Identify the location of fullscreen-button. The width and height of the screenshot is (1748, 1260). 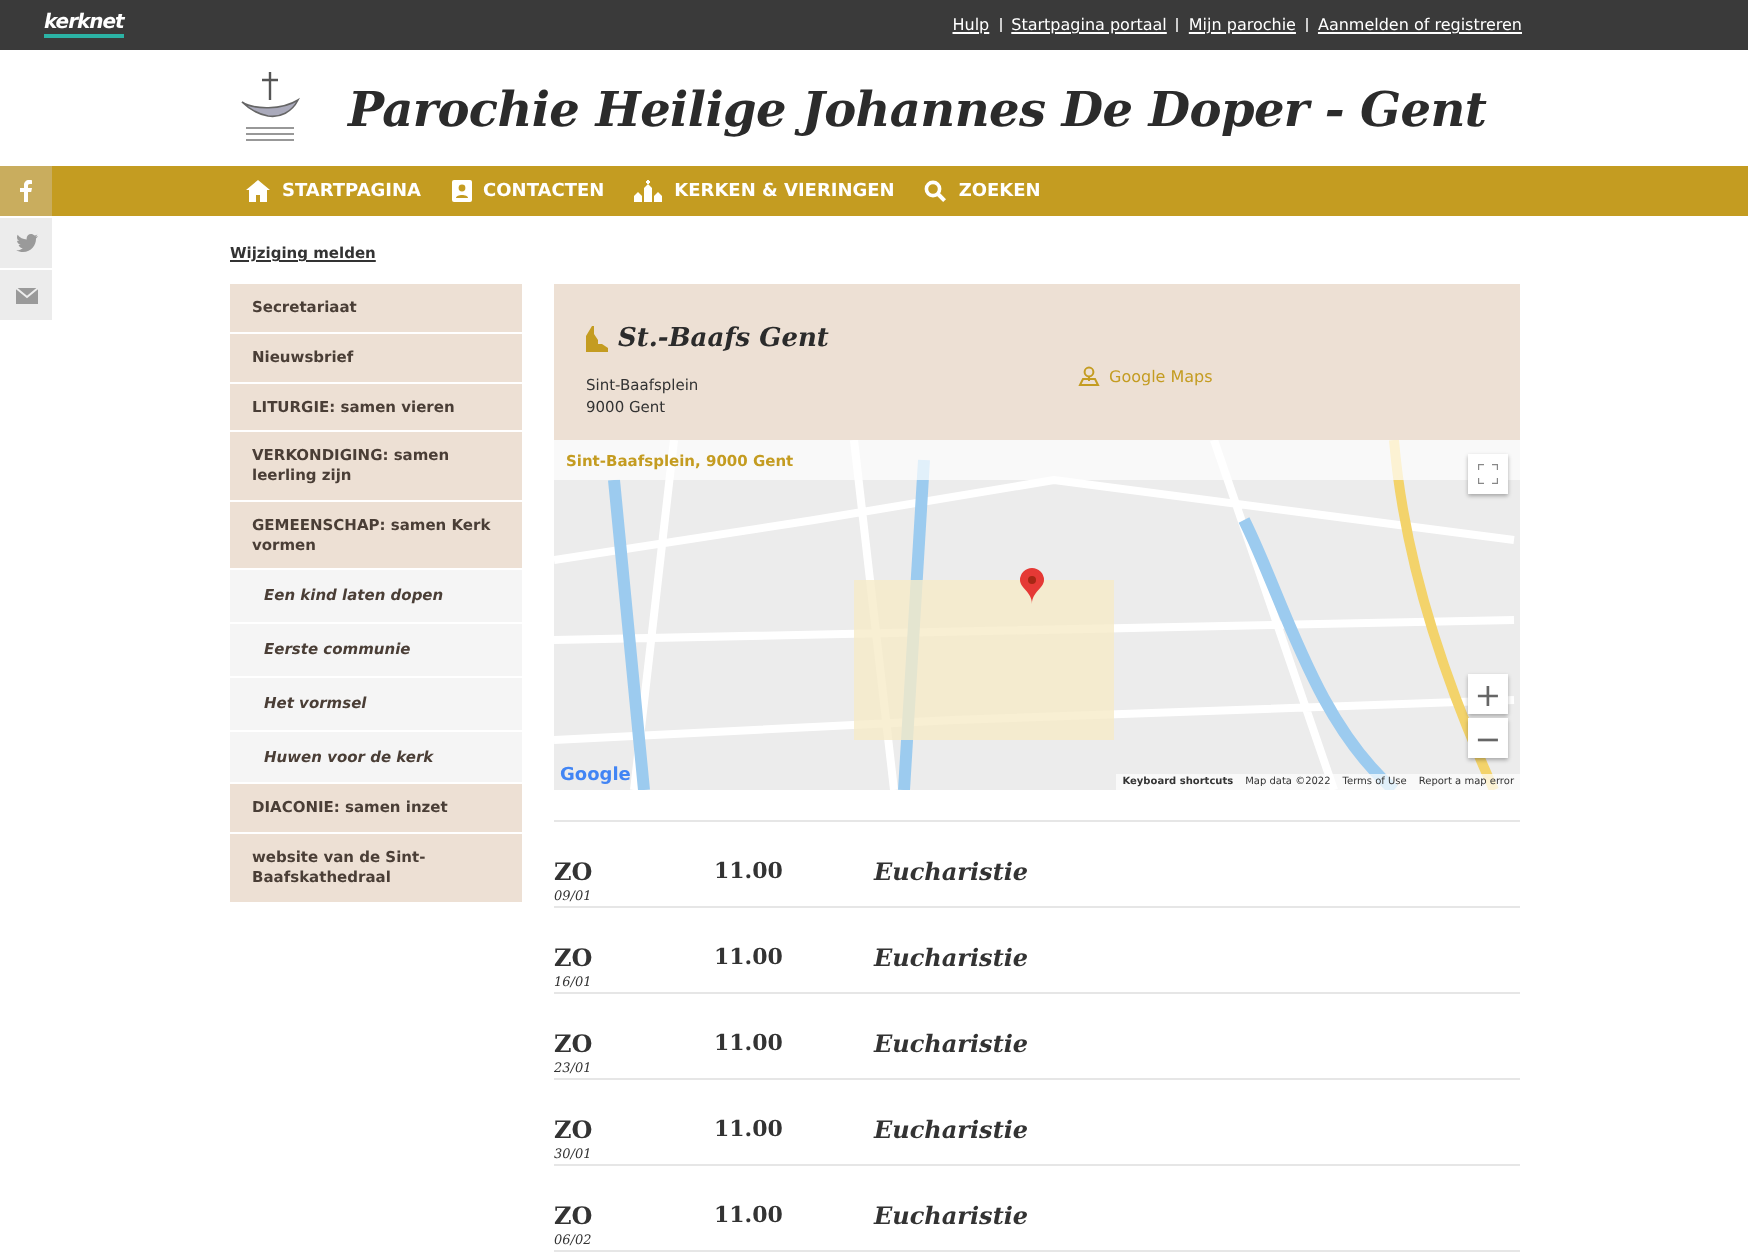
(1488, 474).